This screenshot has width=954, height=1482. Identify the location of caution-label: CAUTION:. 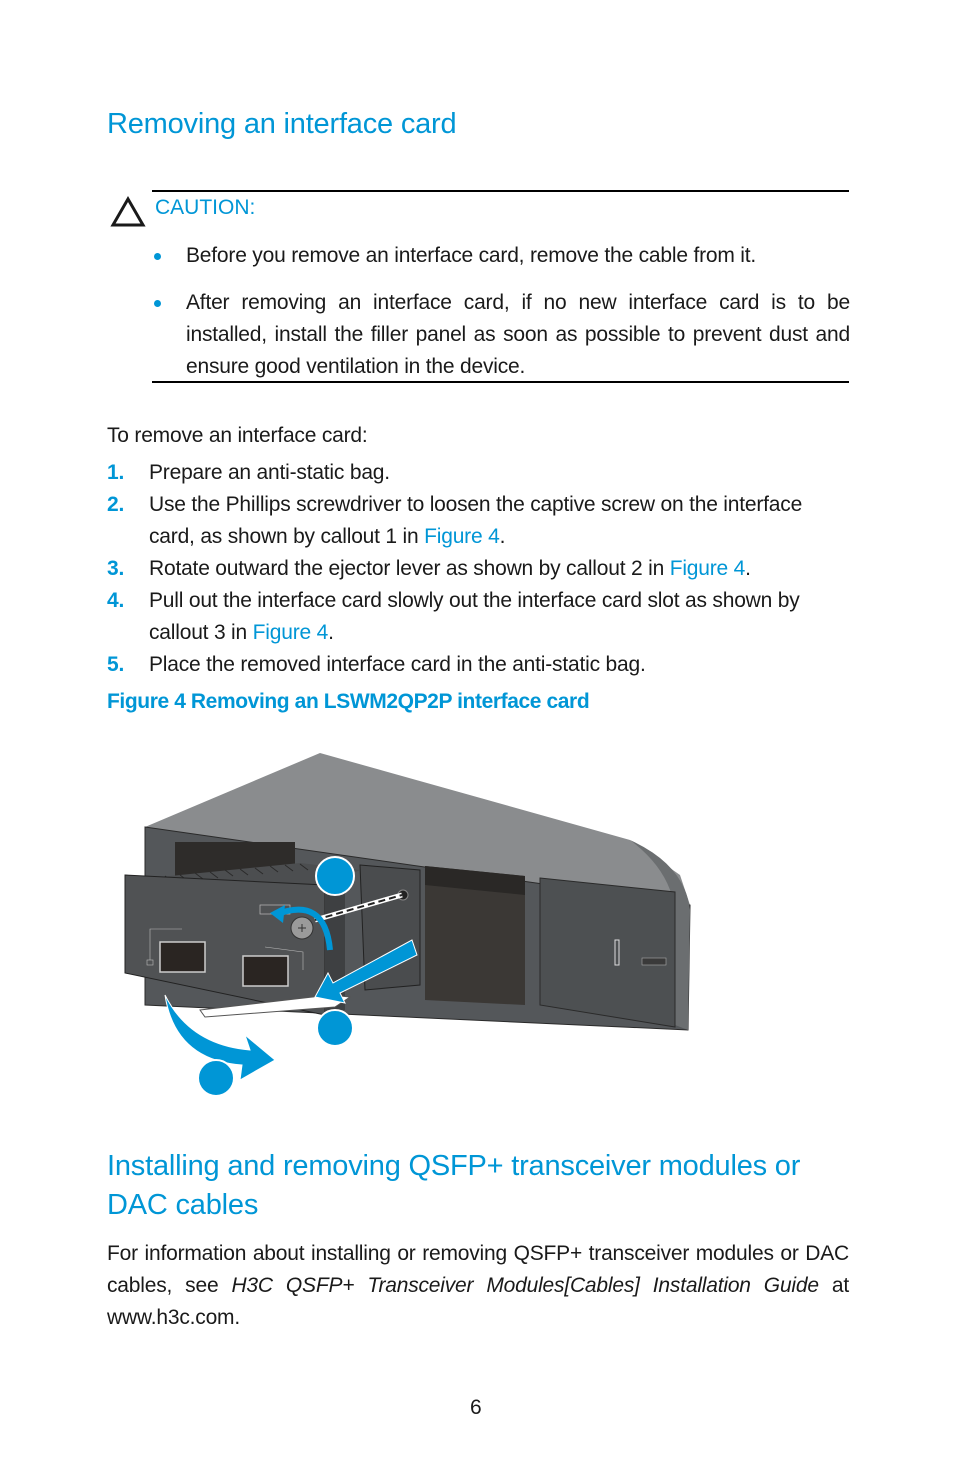
(205, 207).